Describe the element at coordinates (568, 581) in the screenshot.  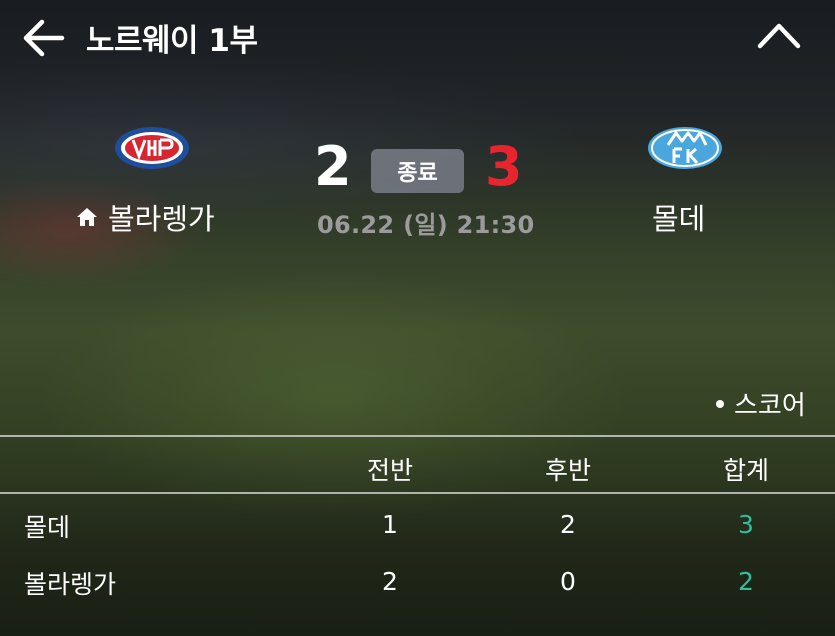
I see `row-second-half: 0` at that location.